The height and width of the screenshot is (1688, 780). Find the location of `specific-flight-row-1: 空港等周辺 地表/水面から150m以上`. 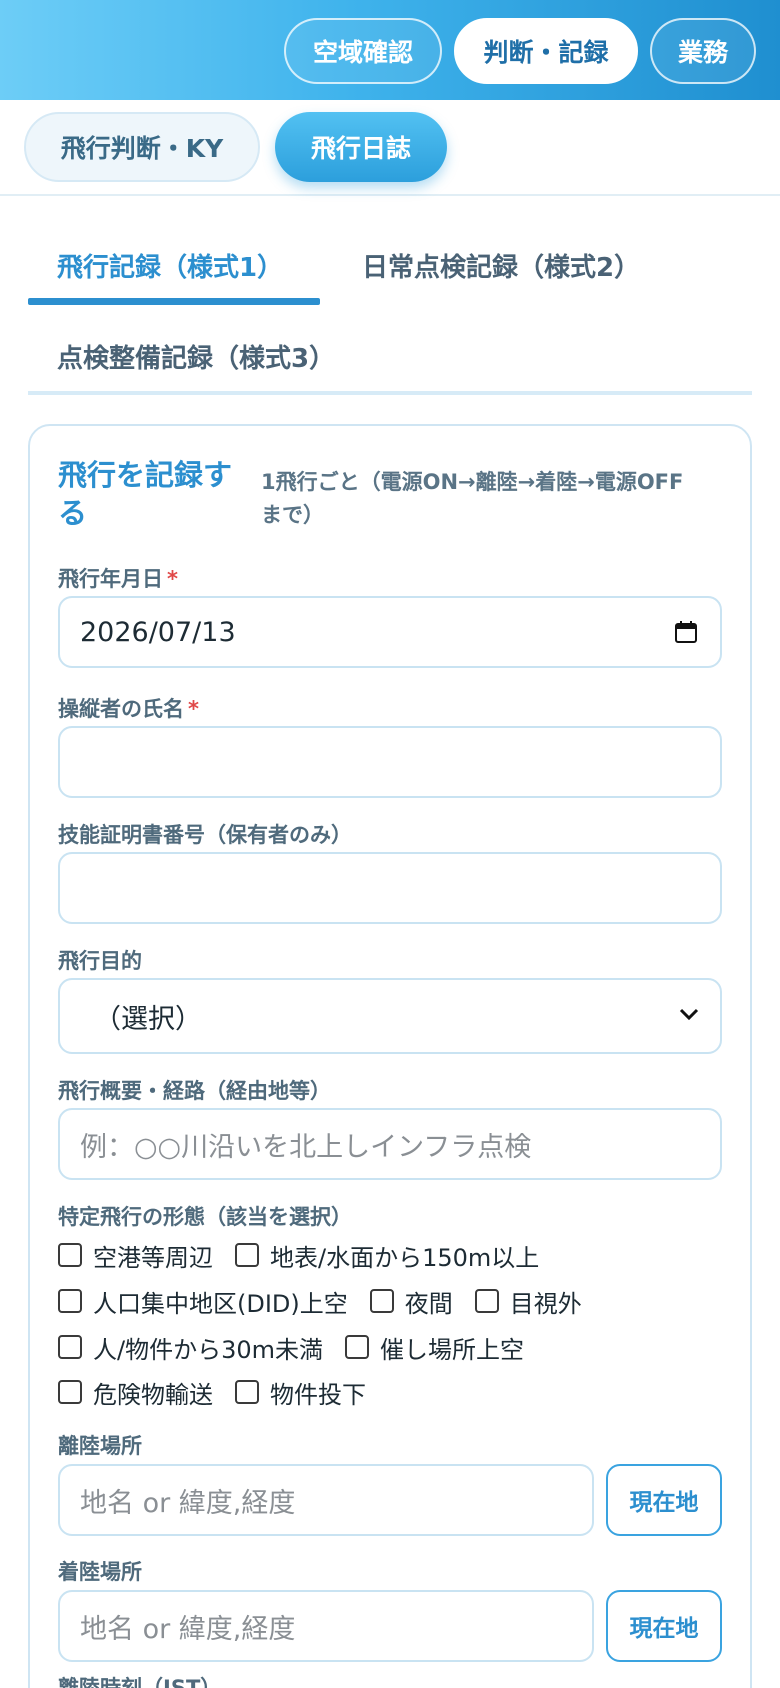

specific-flight-row-1: 空港等周辺 地表/水面から150m以上 is located at coordinates (309, 1255).